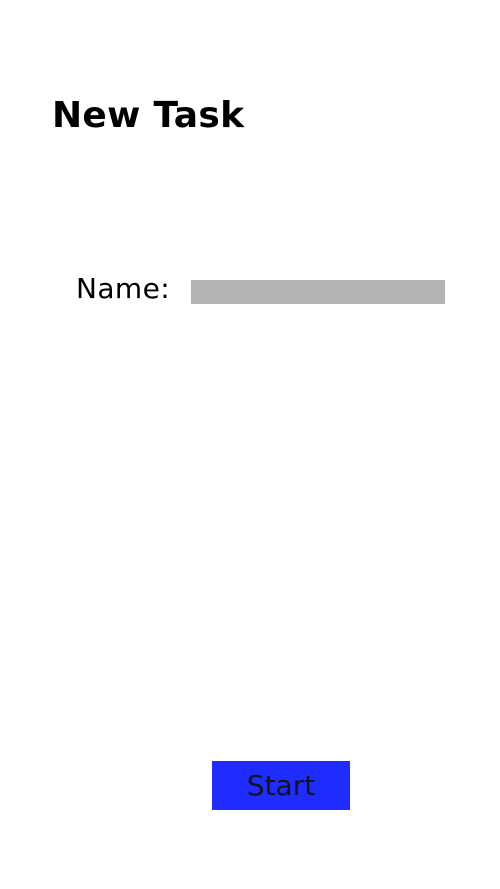 Image resolution: width=500 pixels, height=889 pixels. I want to click on name-label: Name:, so click(123, 288).